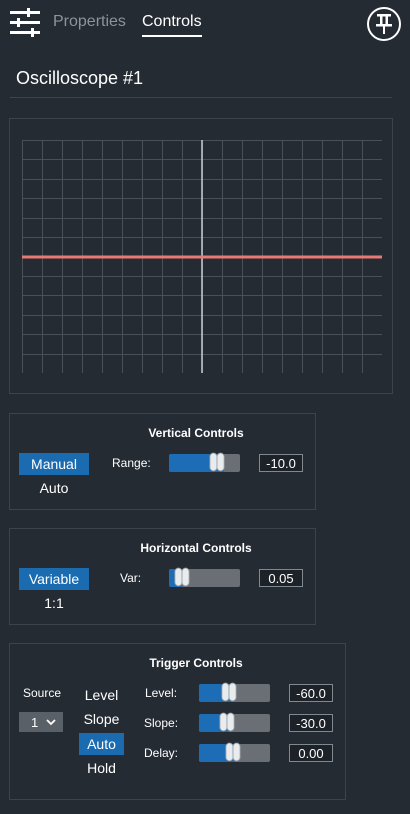 Image resolution: width=410 pixels, height=814 pixels. What do you see at coordinates (196, 548) in the screenshot?
I see `horizontal-controls-title: Horizontal Controls` at bounding box center [196, 548].